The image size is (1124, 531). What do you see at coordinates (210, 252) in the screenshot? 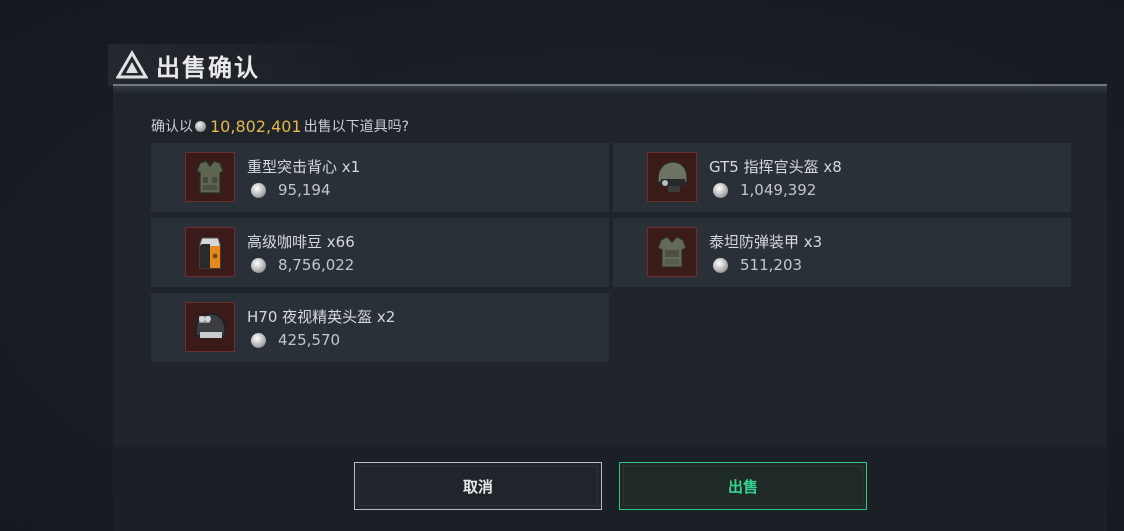
I see `coffee-bag-icon` at bounding box center [210, 252].